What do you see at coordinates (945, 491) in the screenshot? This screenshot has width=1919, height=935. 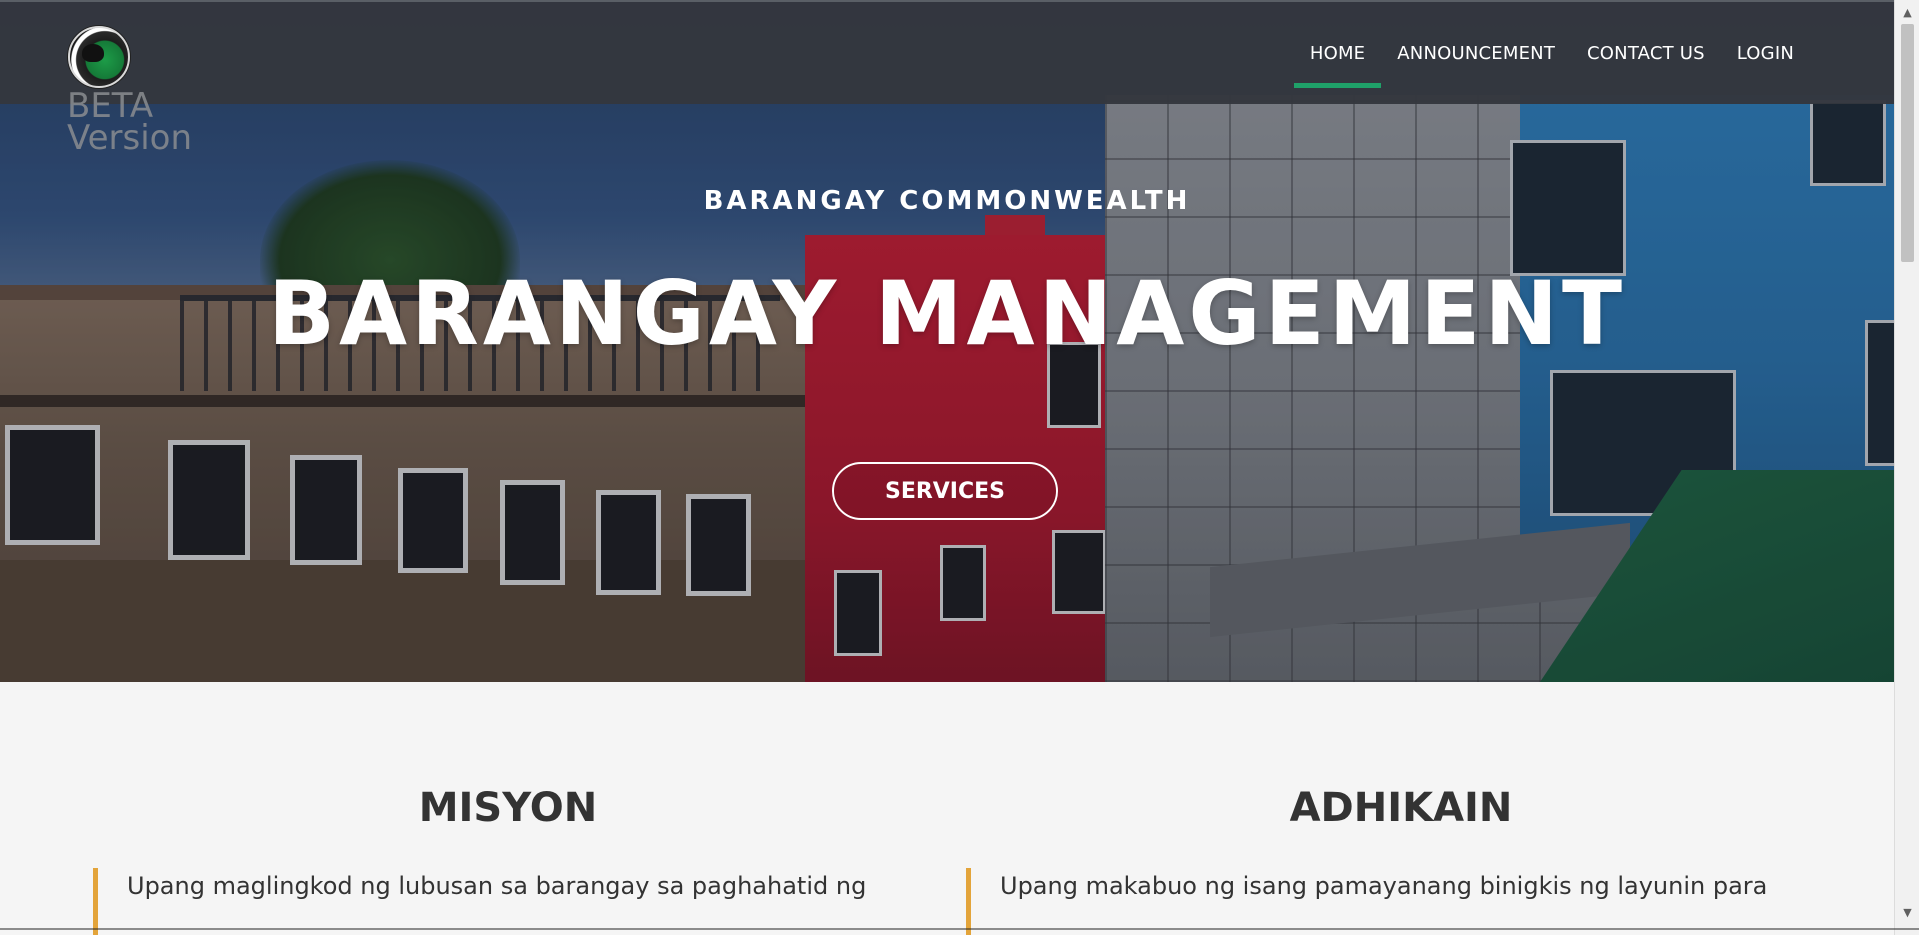 I see `services-button: SERVICES` at bounding box center [945, 491].